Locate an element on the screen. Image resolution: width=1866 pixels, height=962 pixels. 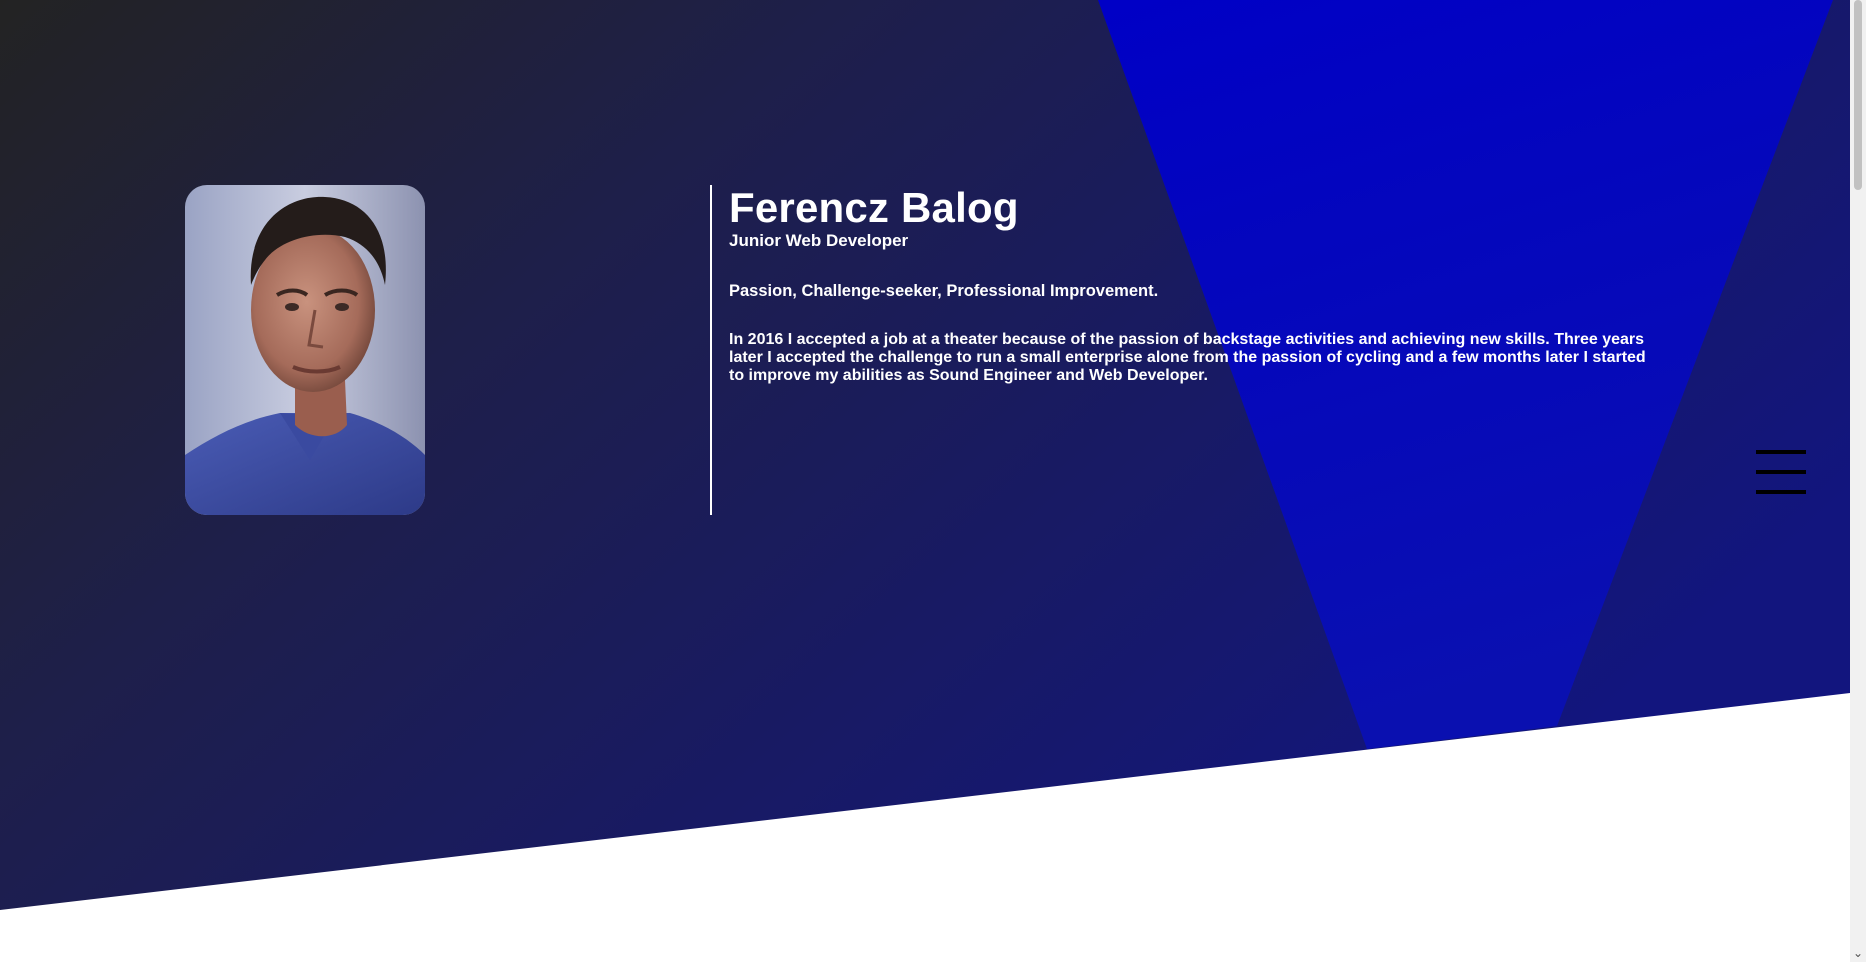
menu-bar-bottom is located at coordinates (1781, 492).